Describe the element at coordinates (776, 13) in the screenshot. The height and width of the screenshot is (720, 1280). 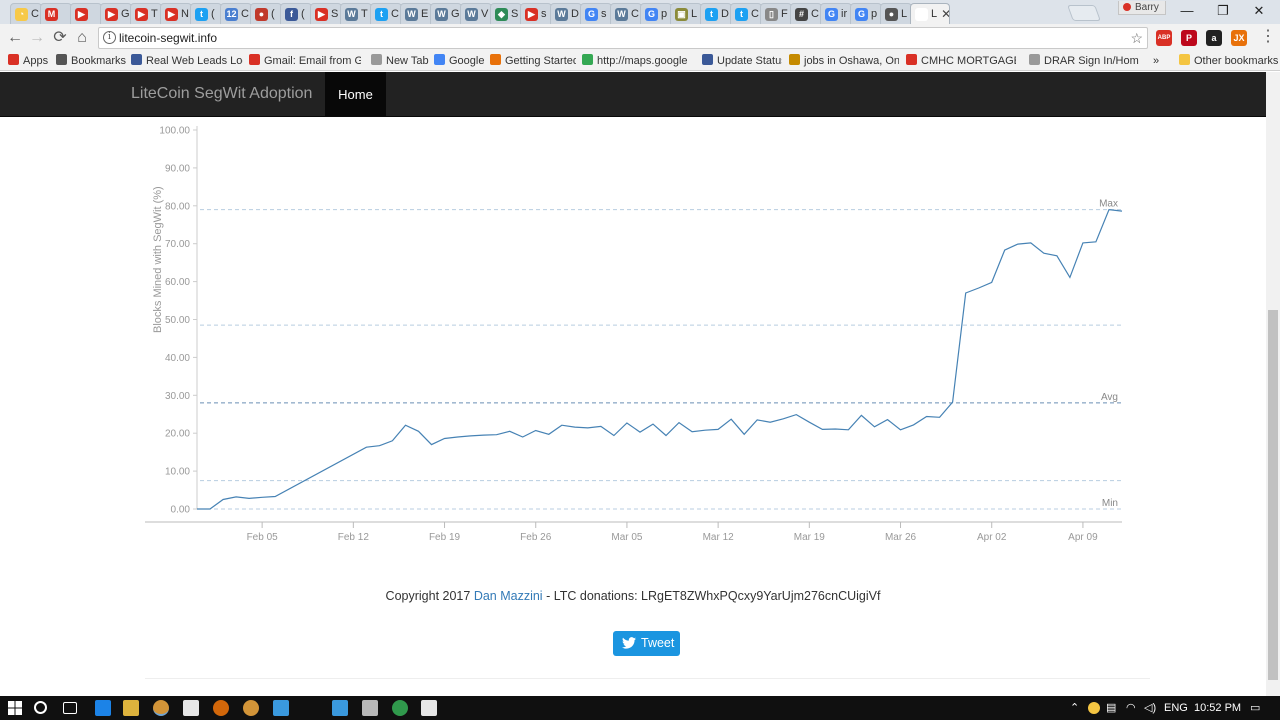
I see `browser-tab: ▯ F` at that location.